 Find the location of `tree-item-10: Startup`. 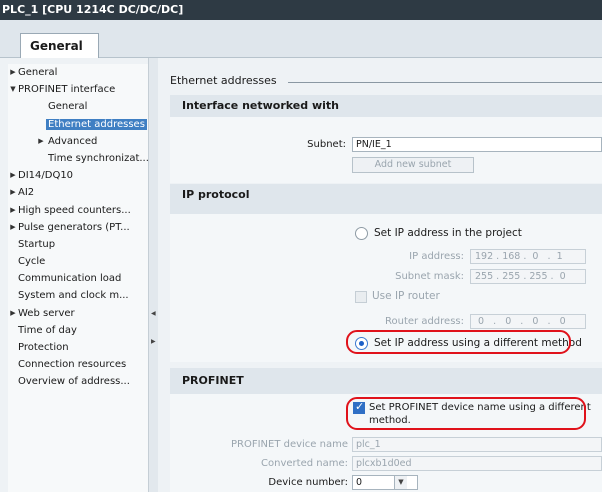

tree-item-10: Startup is located at coordinates (78, 244).